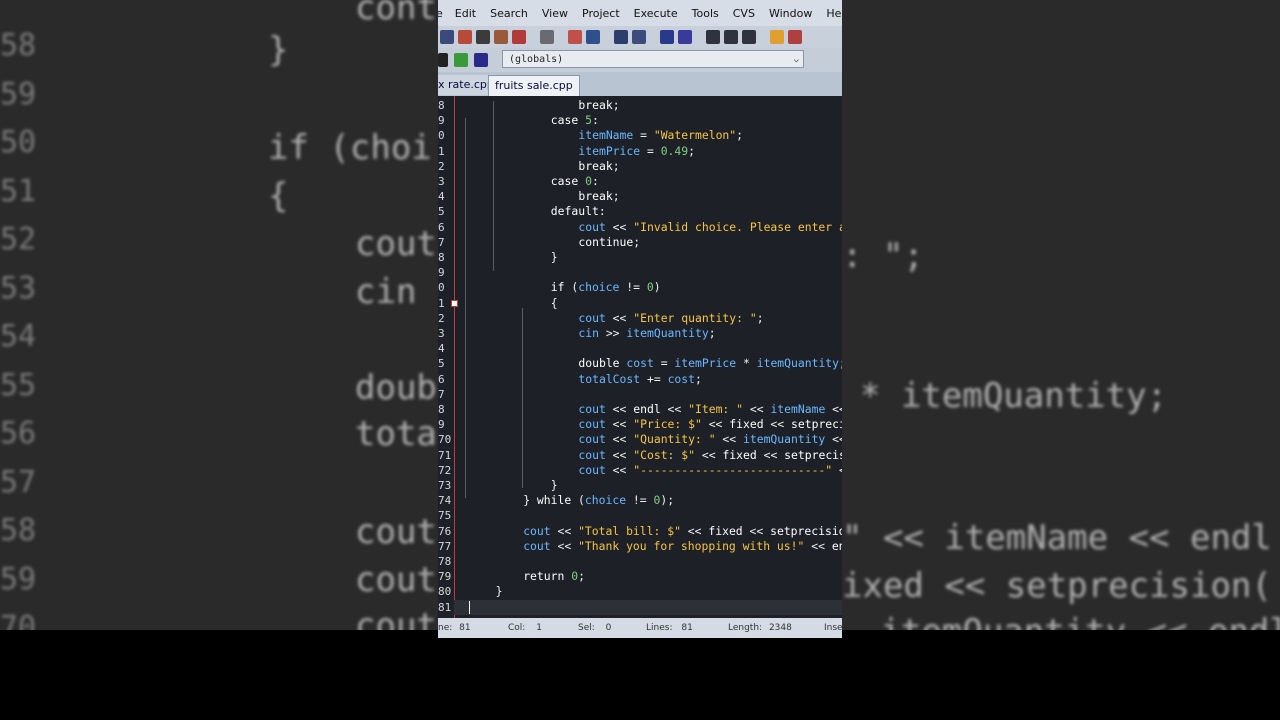 Image resolution: width=1280 pixels, height=720 pixels. What do you see at coordinates (534, 85) in the screenshot?
I see `tab-fruits-sale-cpp: fruits sale.cpp` at bounding box center [534, 85].